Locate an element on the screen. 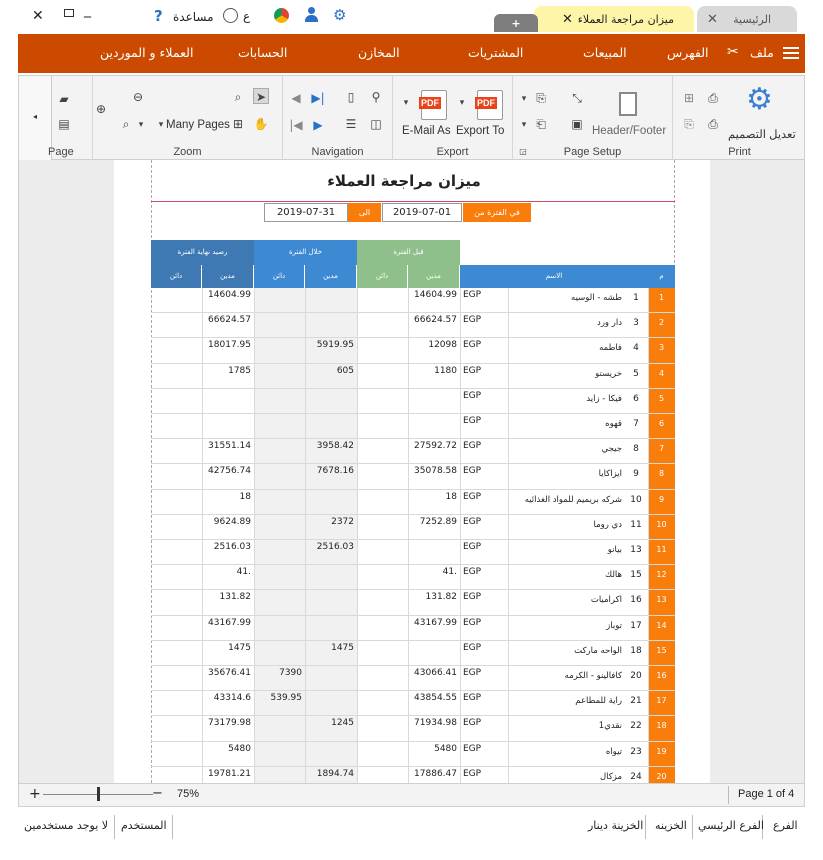 The image size is (823, 860). menu-file: ملف is located at coordinates (762, 52).